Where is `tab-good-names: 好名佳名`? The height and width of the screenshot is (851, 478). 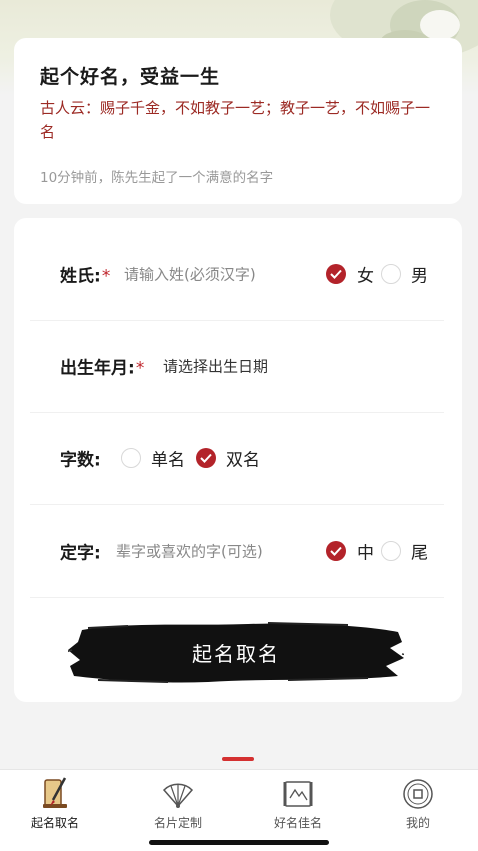
tab-good-names: 好名佳名 is located at coordinates (298, 804).